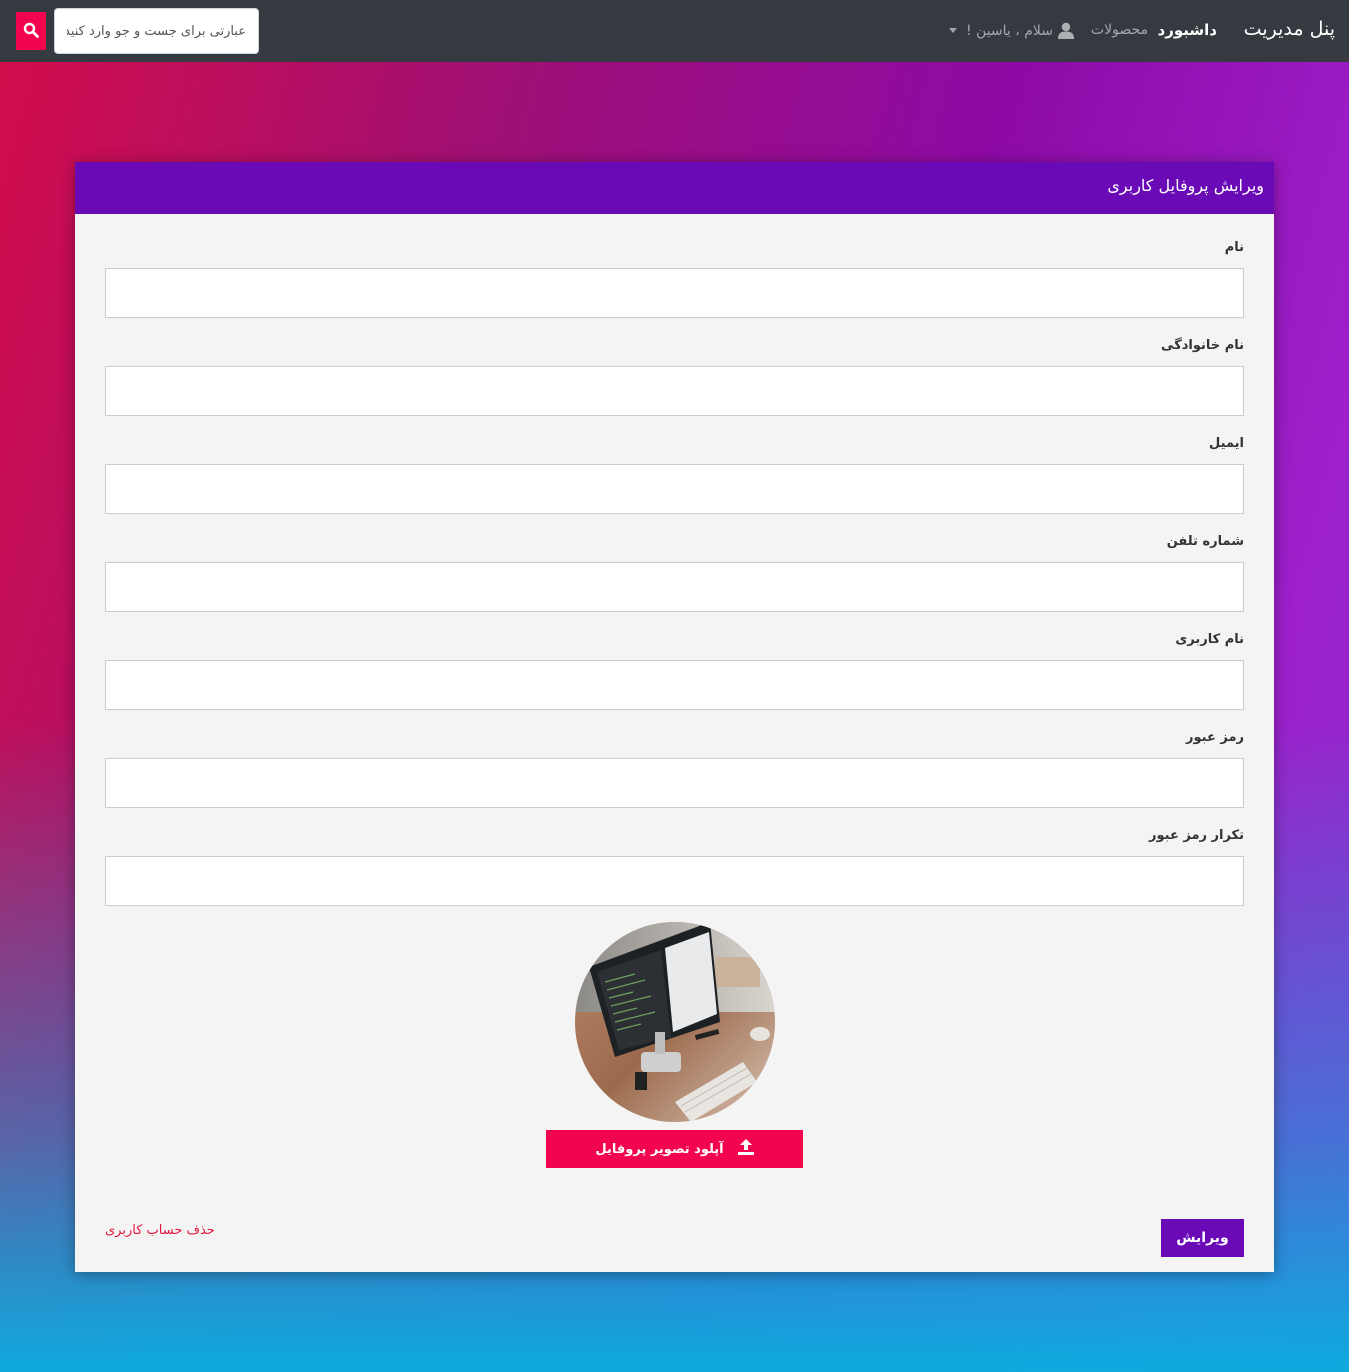 Image resolution: width=1349 pixels, height=1372 pixels. I want to click on last-name-field, so click(674, 391).